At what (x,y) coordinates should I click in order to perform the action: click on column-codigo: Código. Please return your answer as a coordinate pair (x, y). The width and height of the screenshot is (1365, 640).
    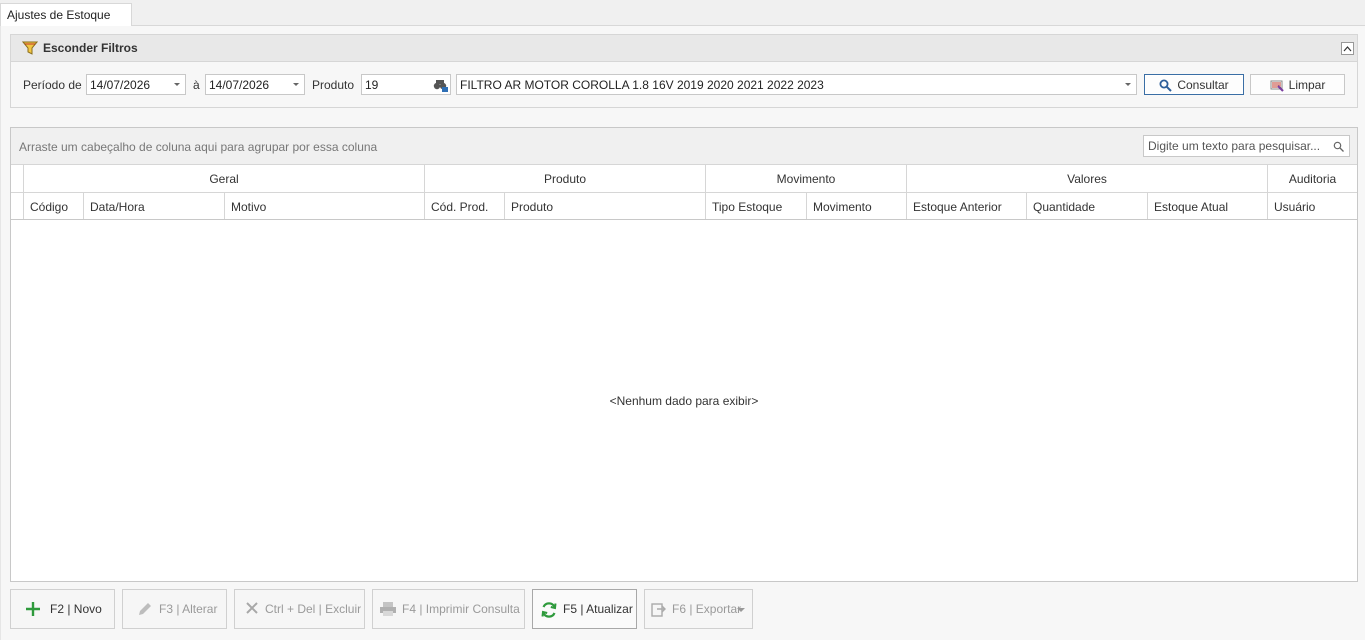
    Looking at the image, I should click on (53, 206).